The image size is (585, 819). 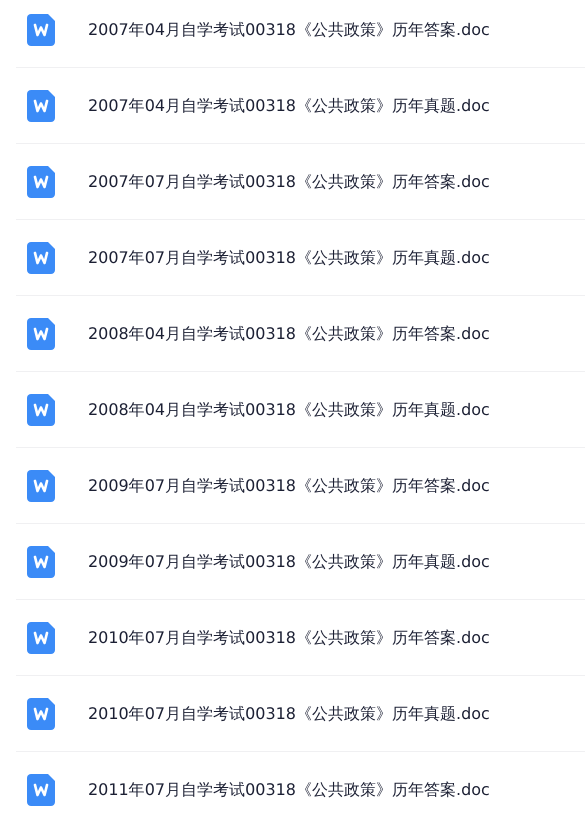 What do you see at coordinates (289, 106) in the screenshot?
I see `file-name: 2007年04月自学考试00318《公共政策》历年真题.doc` at bounding box center [289, 106].